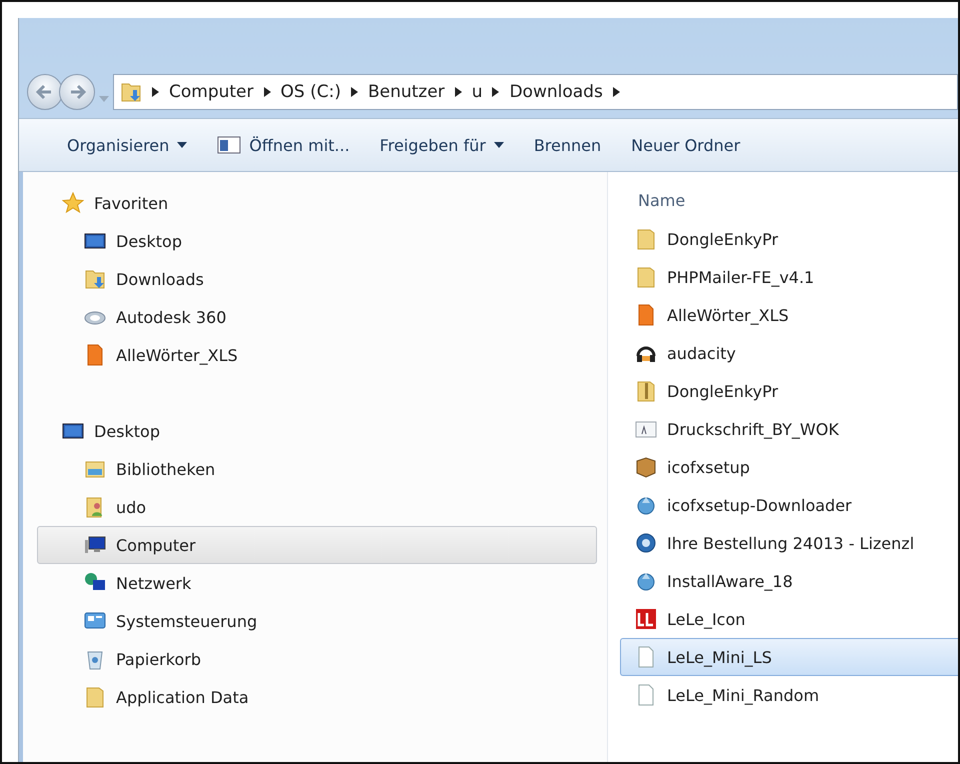 This screenshot has height=764, width=960. I want to click on breadcrumb-segment: Downloads, so click(556, 92).